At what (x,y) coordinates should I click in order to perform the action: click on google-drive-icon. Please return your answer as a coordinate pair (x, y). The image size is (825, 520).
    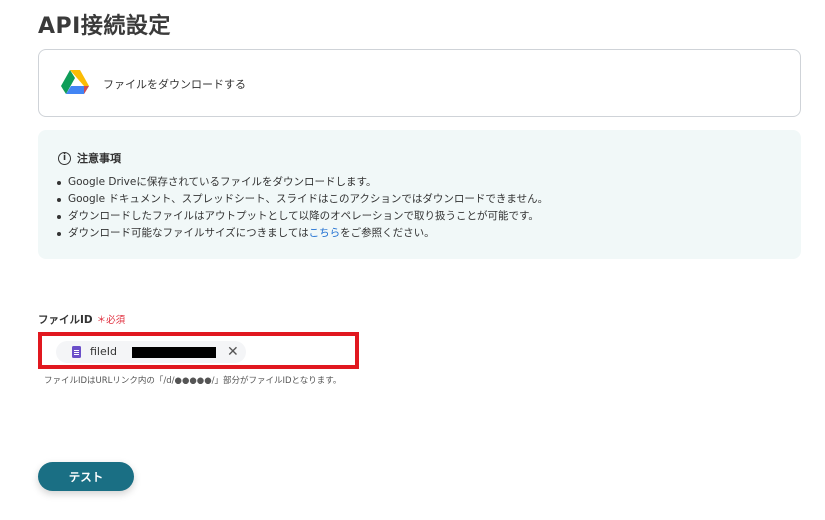
    Looking at the image, I should click on (75, 82).